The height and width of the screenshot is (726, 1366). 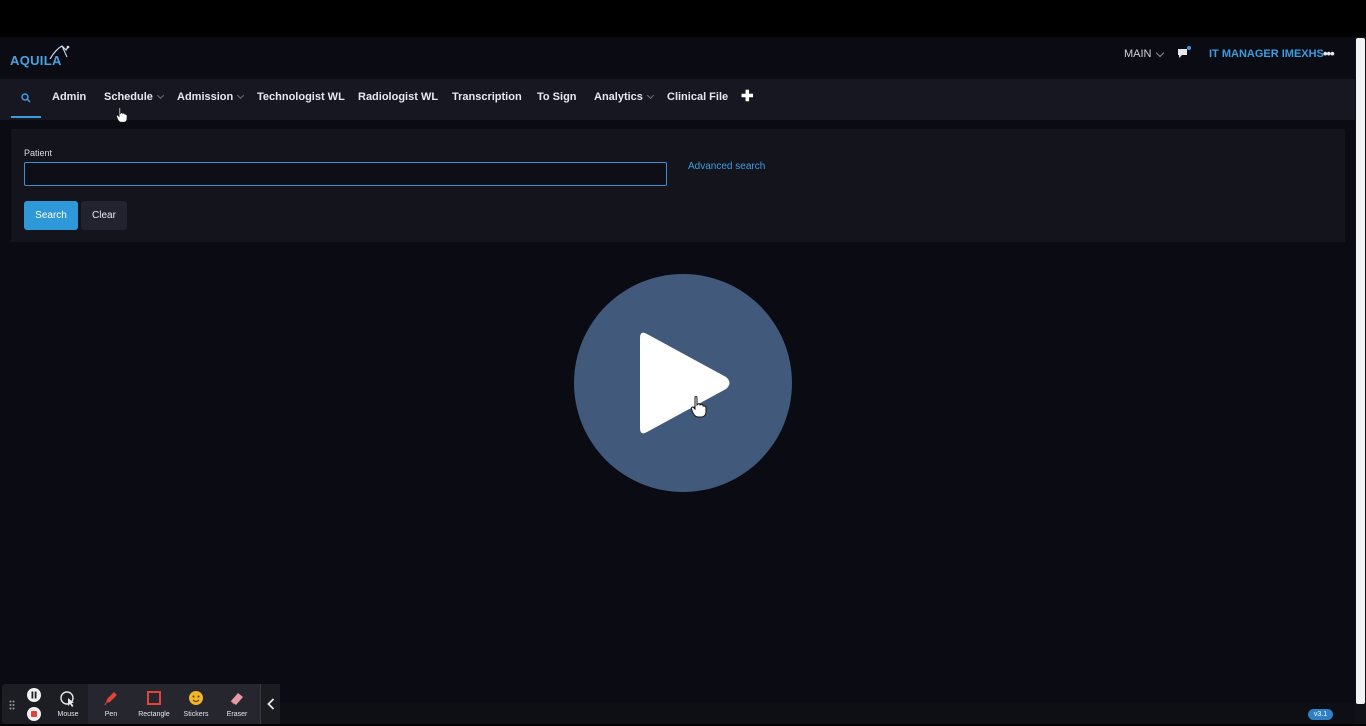 I want to click on stickers-tool: Stickers, so click(x=196, y=704).